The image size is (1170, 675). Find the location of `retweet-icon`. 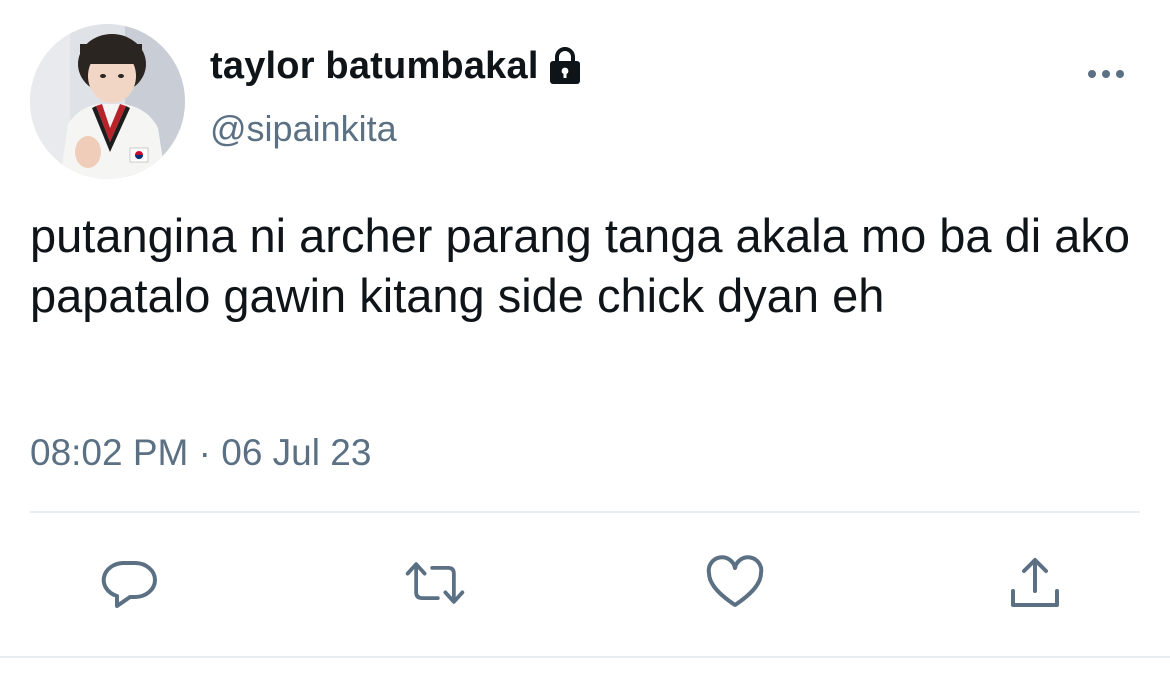

retweet-icon is located at coordinates (435, 583).